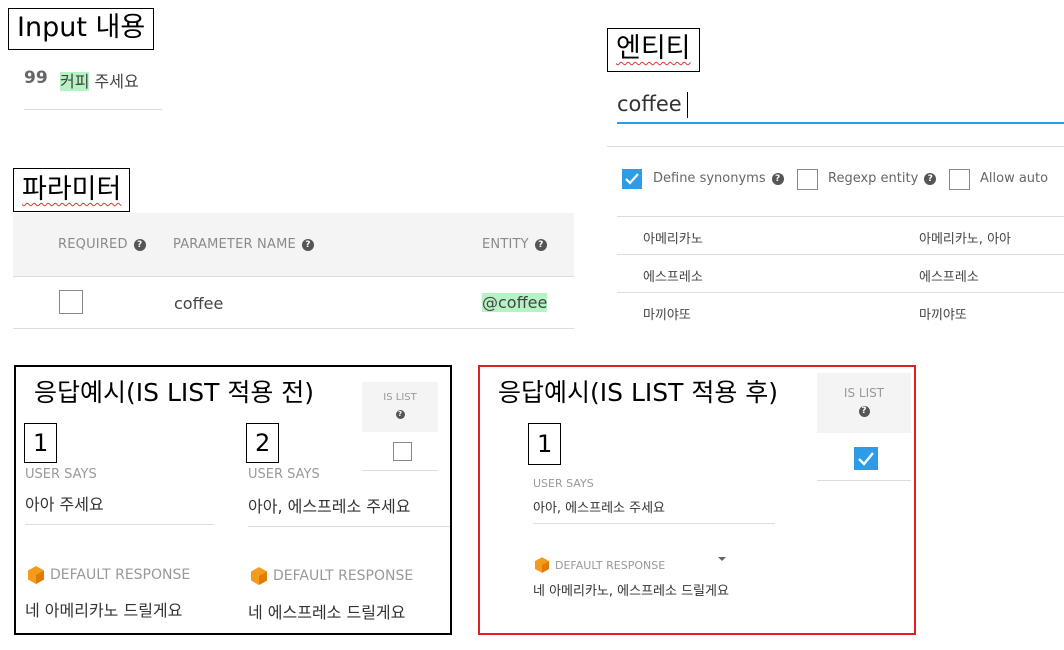  Describe the element at coordinates (263, 443) in the screenshot. I see `example-number: 2` at that location.